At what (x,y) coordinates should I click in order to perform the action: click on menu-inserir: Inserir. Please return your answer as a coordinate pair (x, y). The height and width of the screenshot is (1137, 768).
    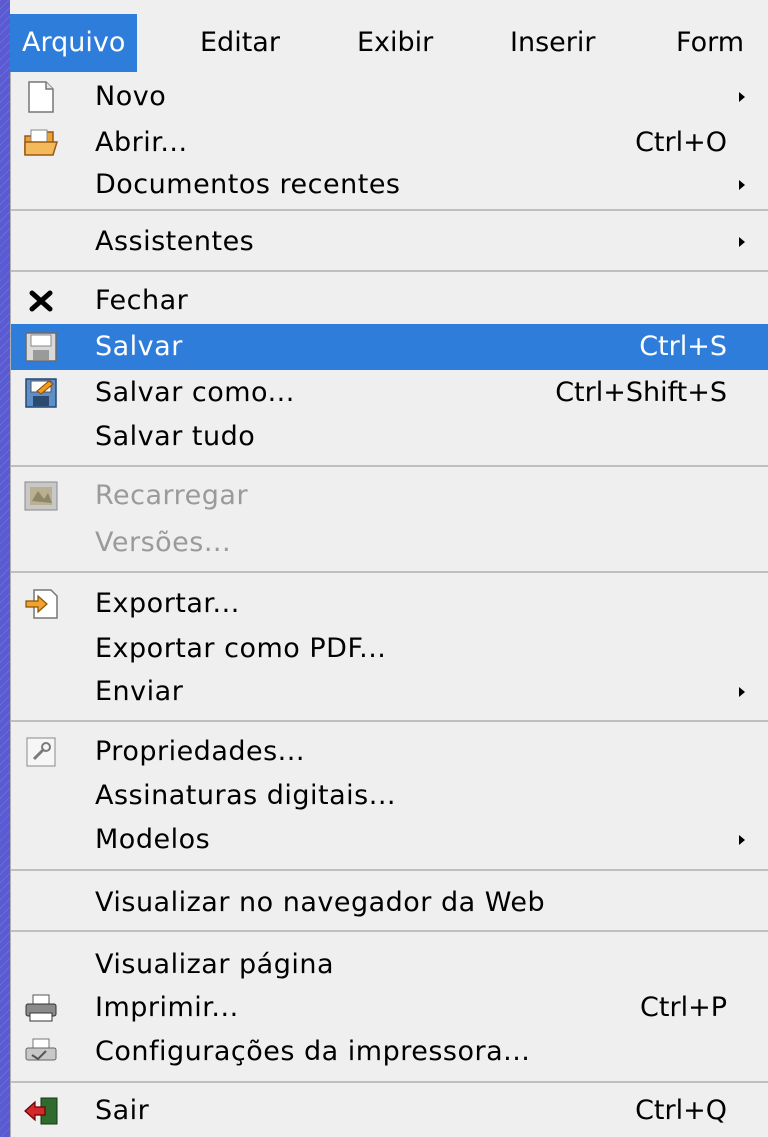
    Looking at the image, I should click on (552, 43).